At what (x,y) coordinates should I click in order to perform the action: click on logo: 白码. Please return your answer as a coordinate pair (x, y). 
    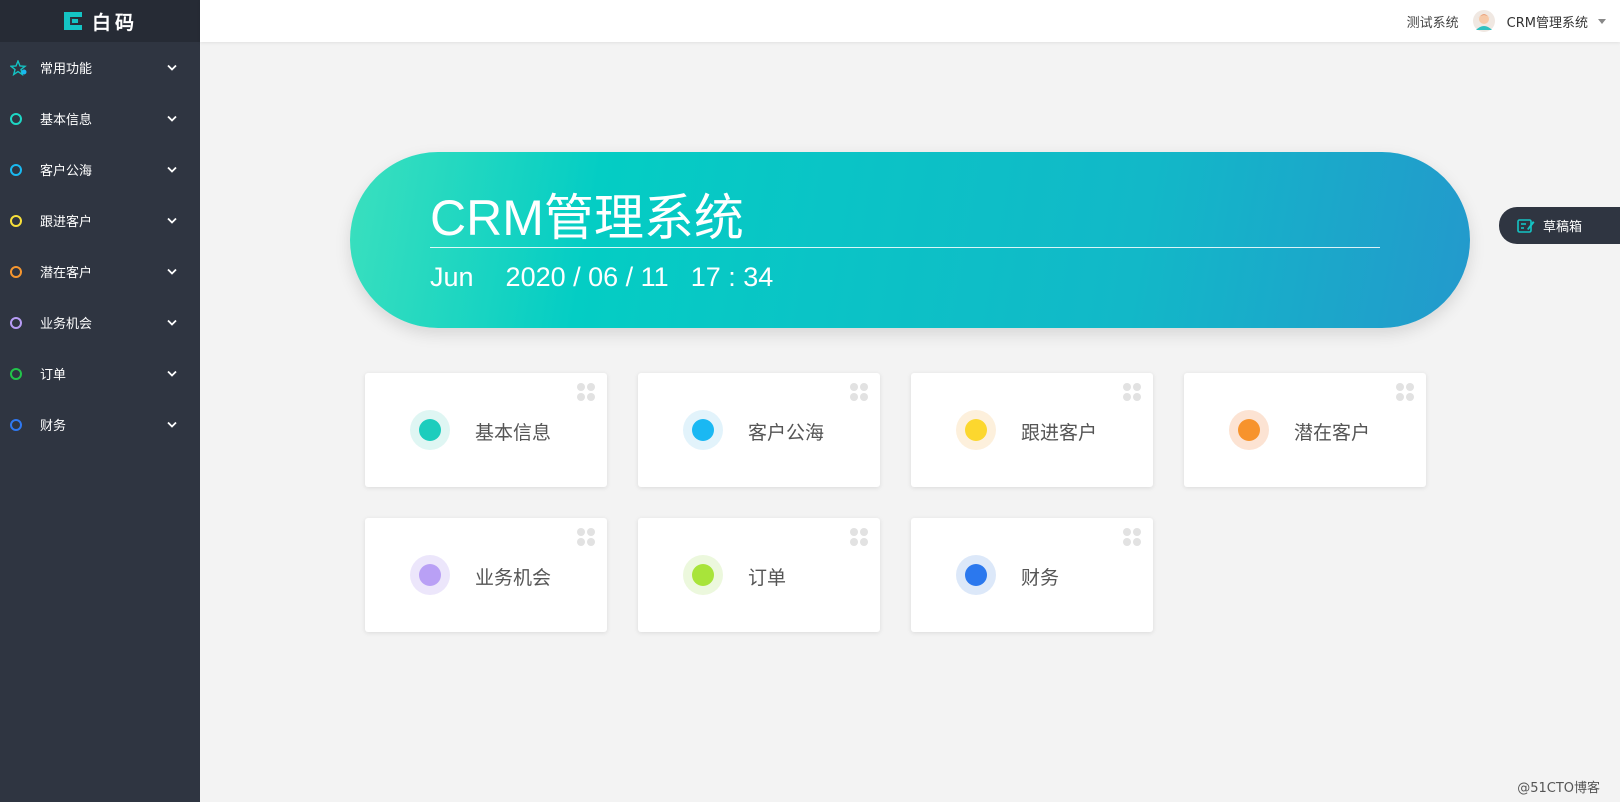
    Looking at the image, I should click on (100, 21).